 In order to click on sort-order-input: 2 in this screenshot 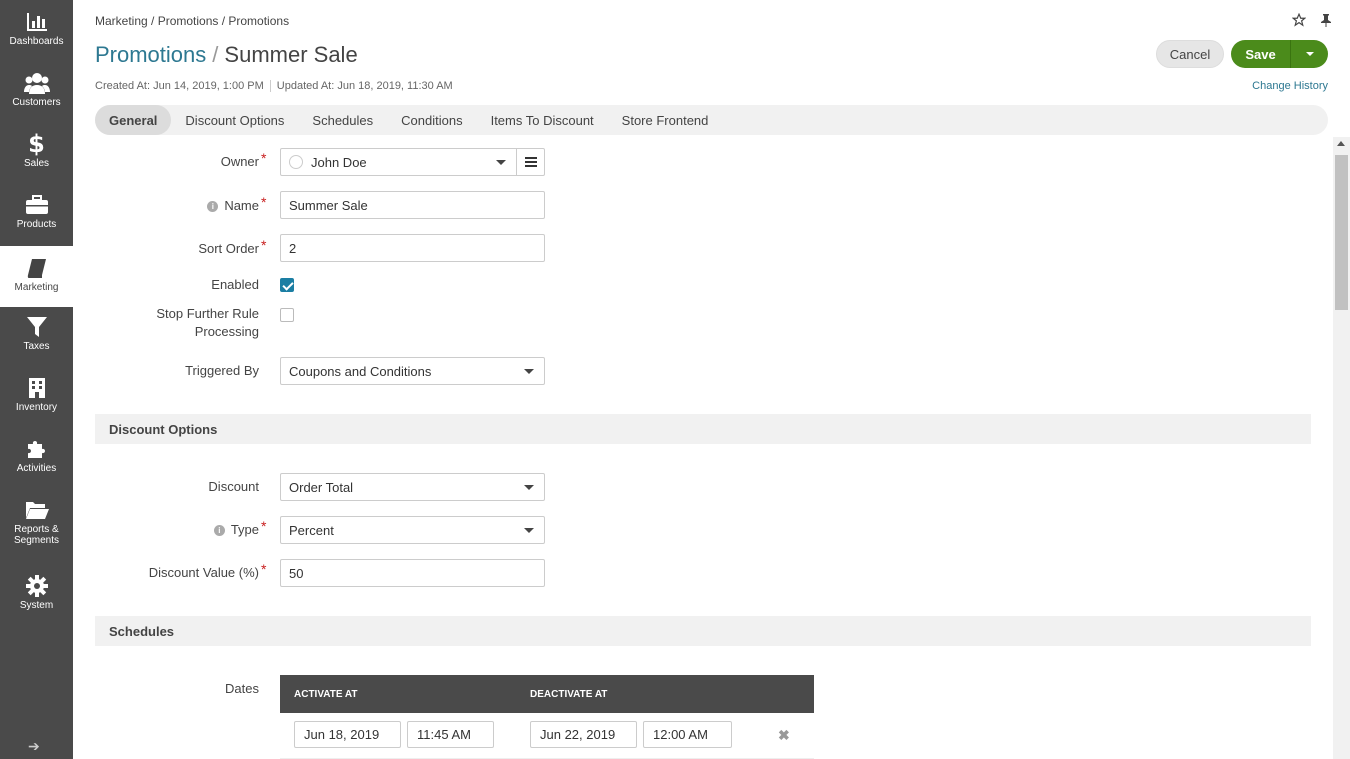, I will do `click(412, 248)`.